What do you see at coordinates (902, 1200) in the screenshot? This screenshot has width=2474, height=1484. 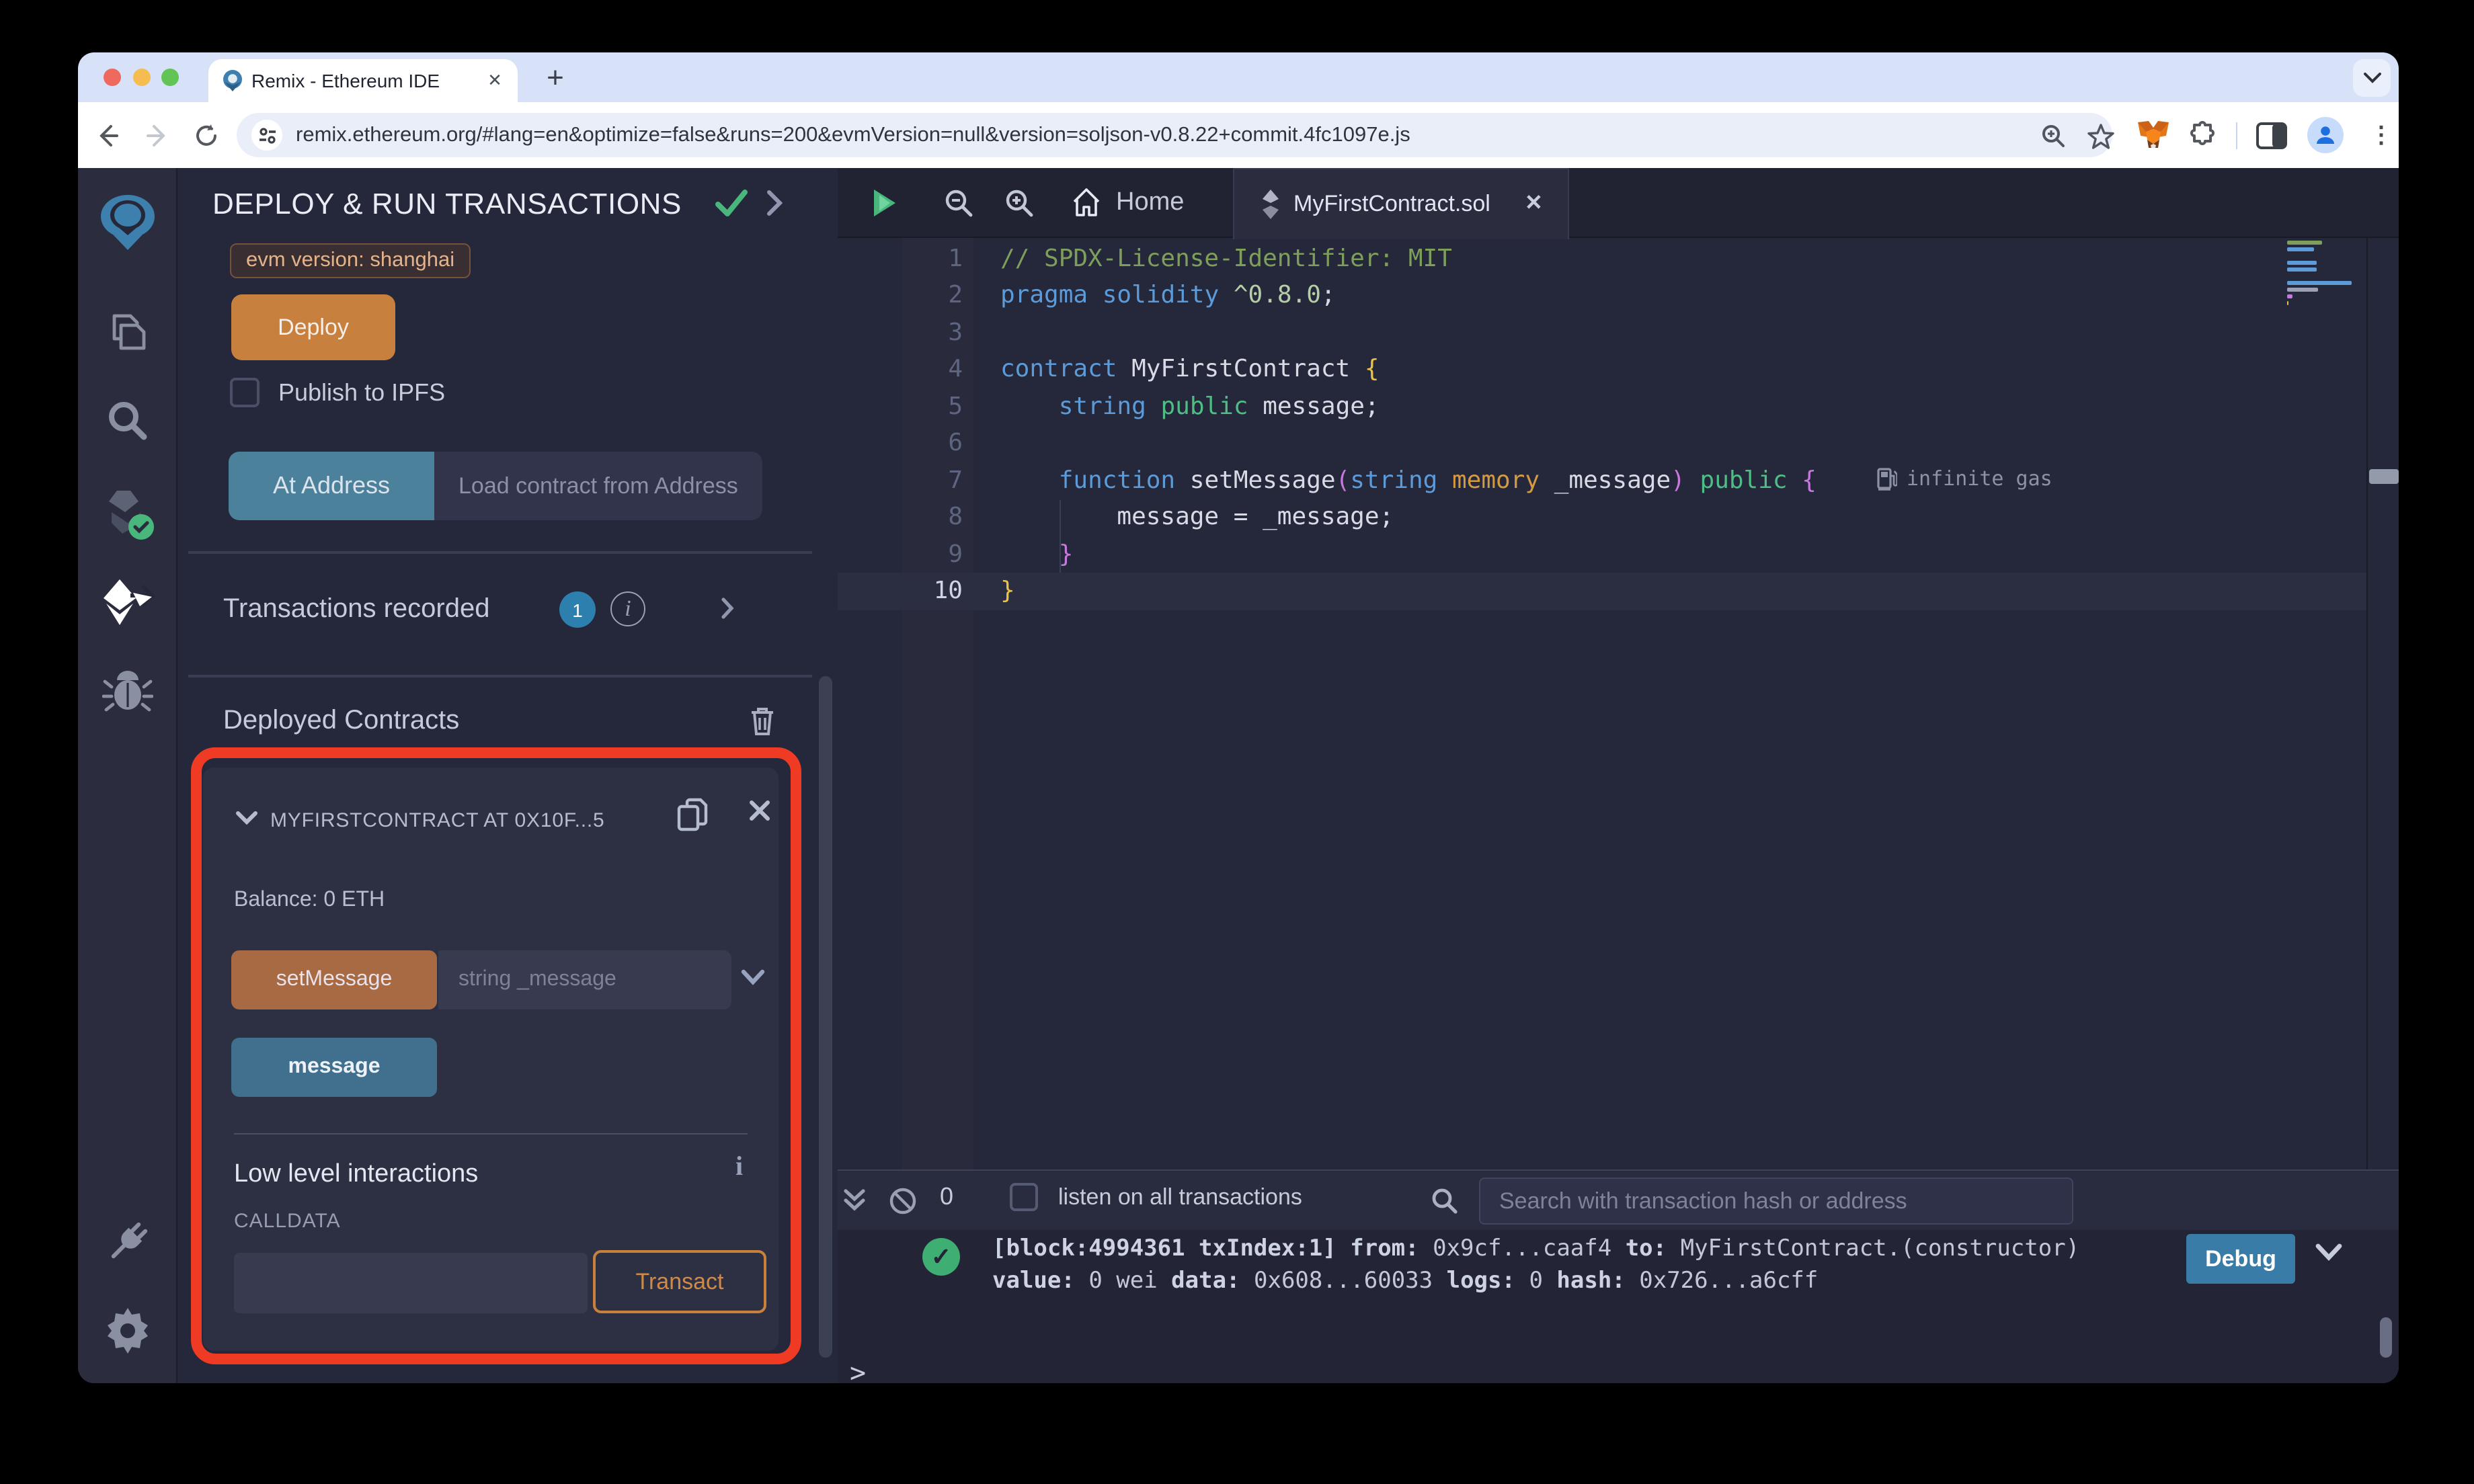 I see `clear-console-icon` at bounding box center [902, 1200].